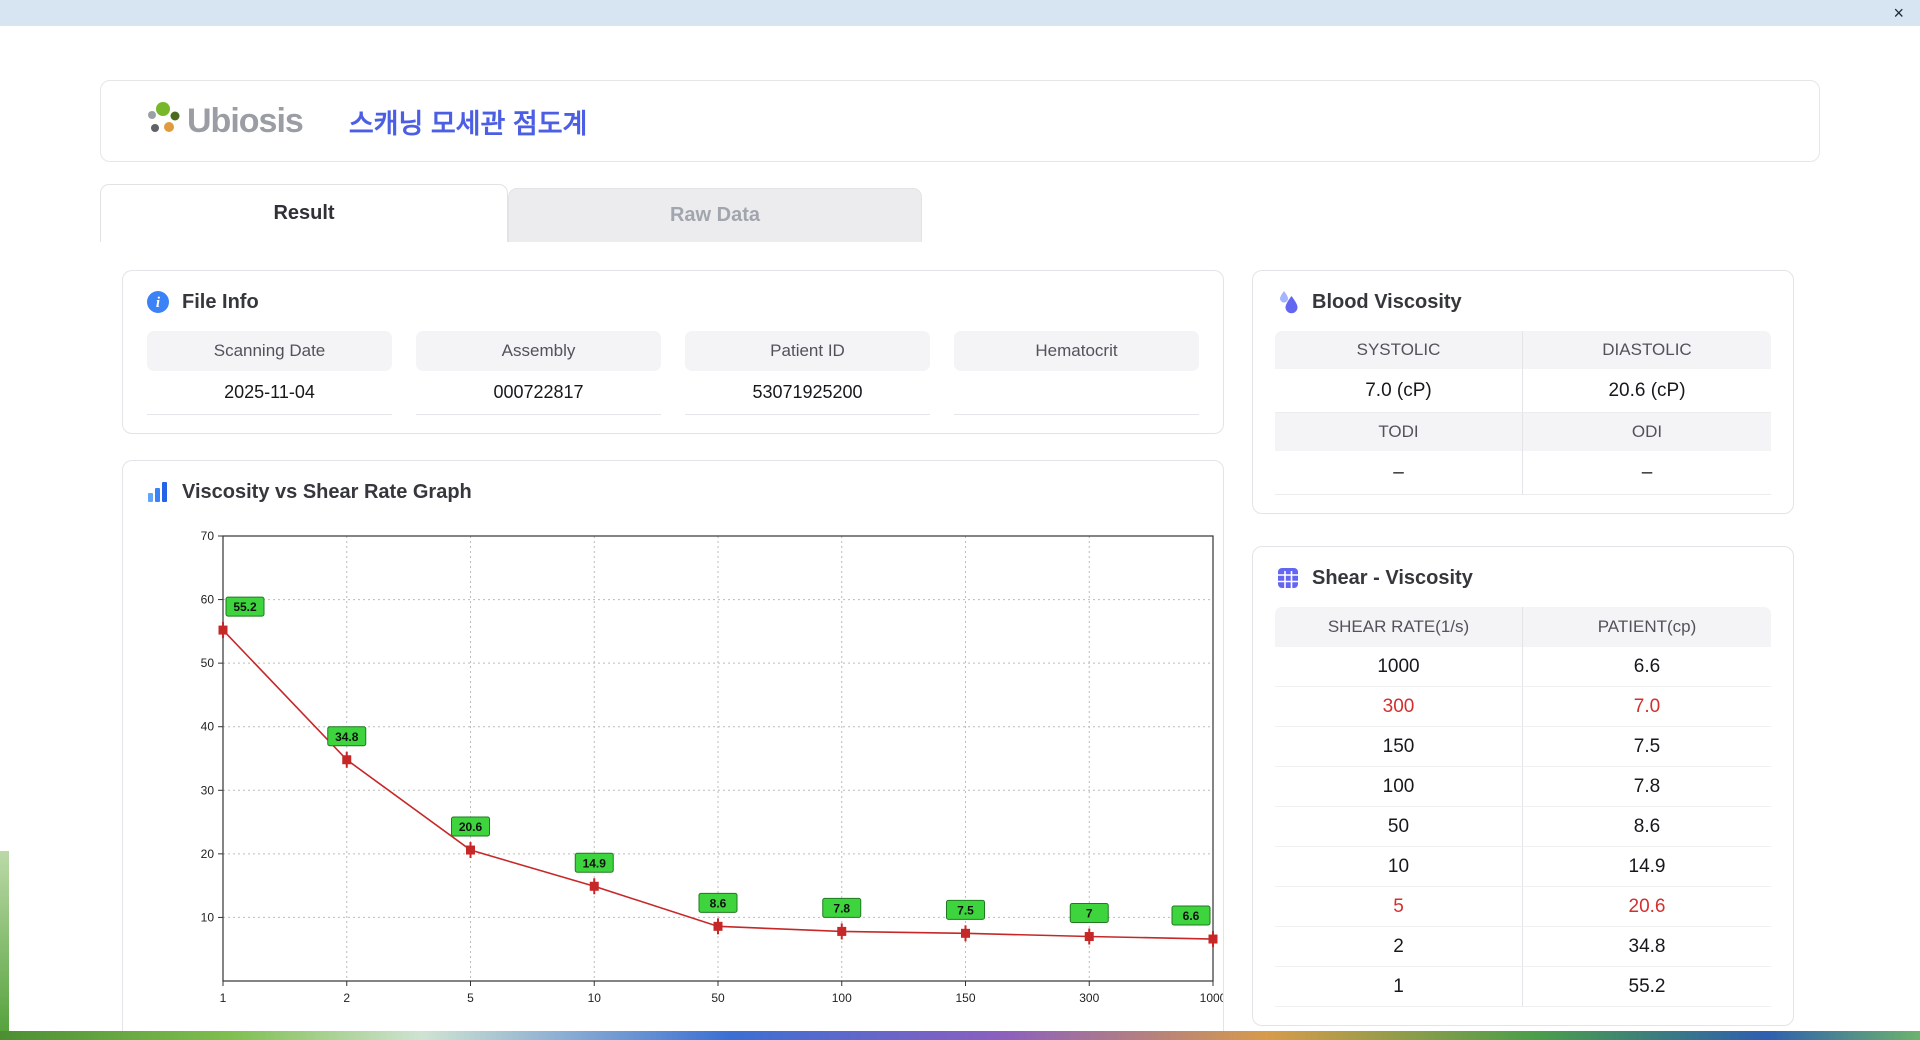  Describe the element at coordinates (1288, 302) in the screenshot. I see `droplets-icon` at that location.